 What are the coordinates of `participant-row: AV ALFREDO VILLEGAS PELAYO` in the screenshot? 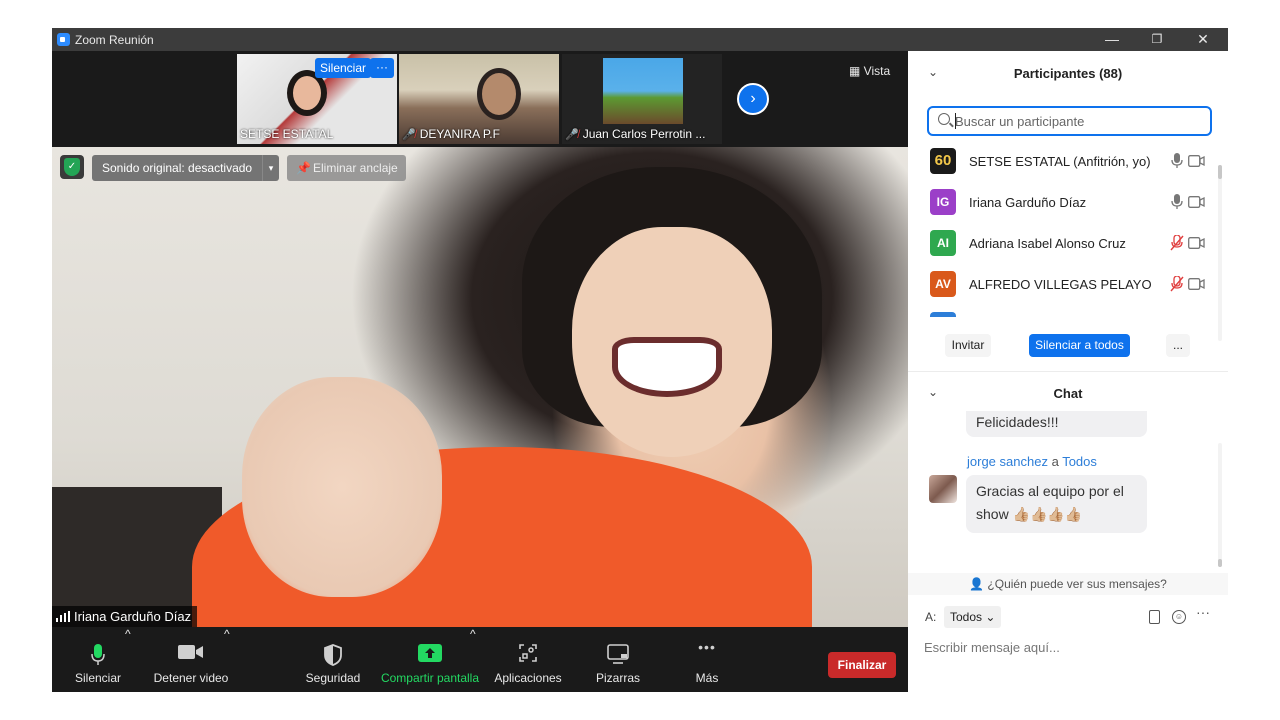 It's located at (1061, 286).